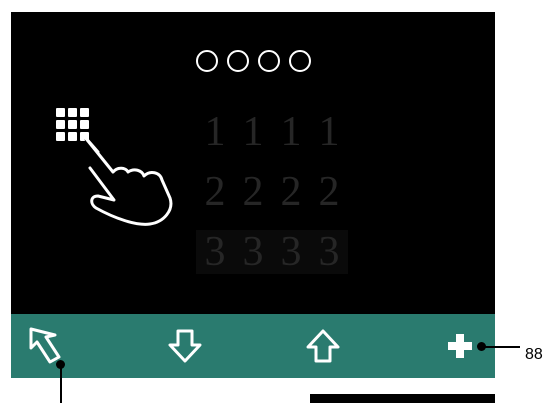  I want to click on keypad-touch-icon, so click(121, 173).